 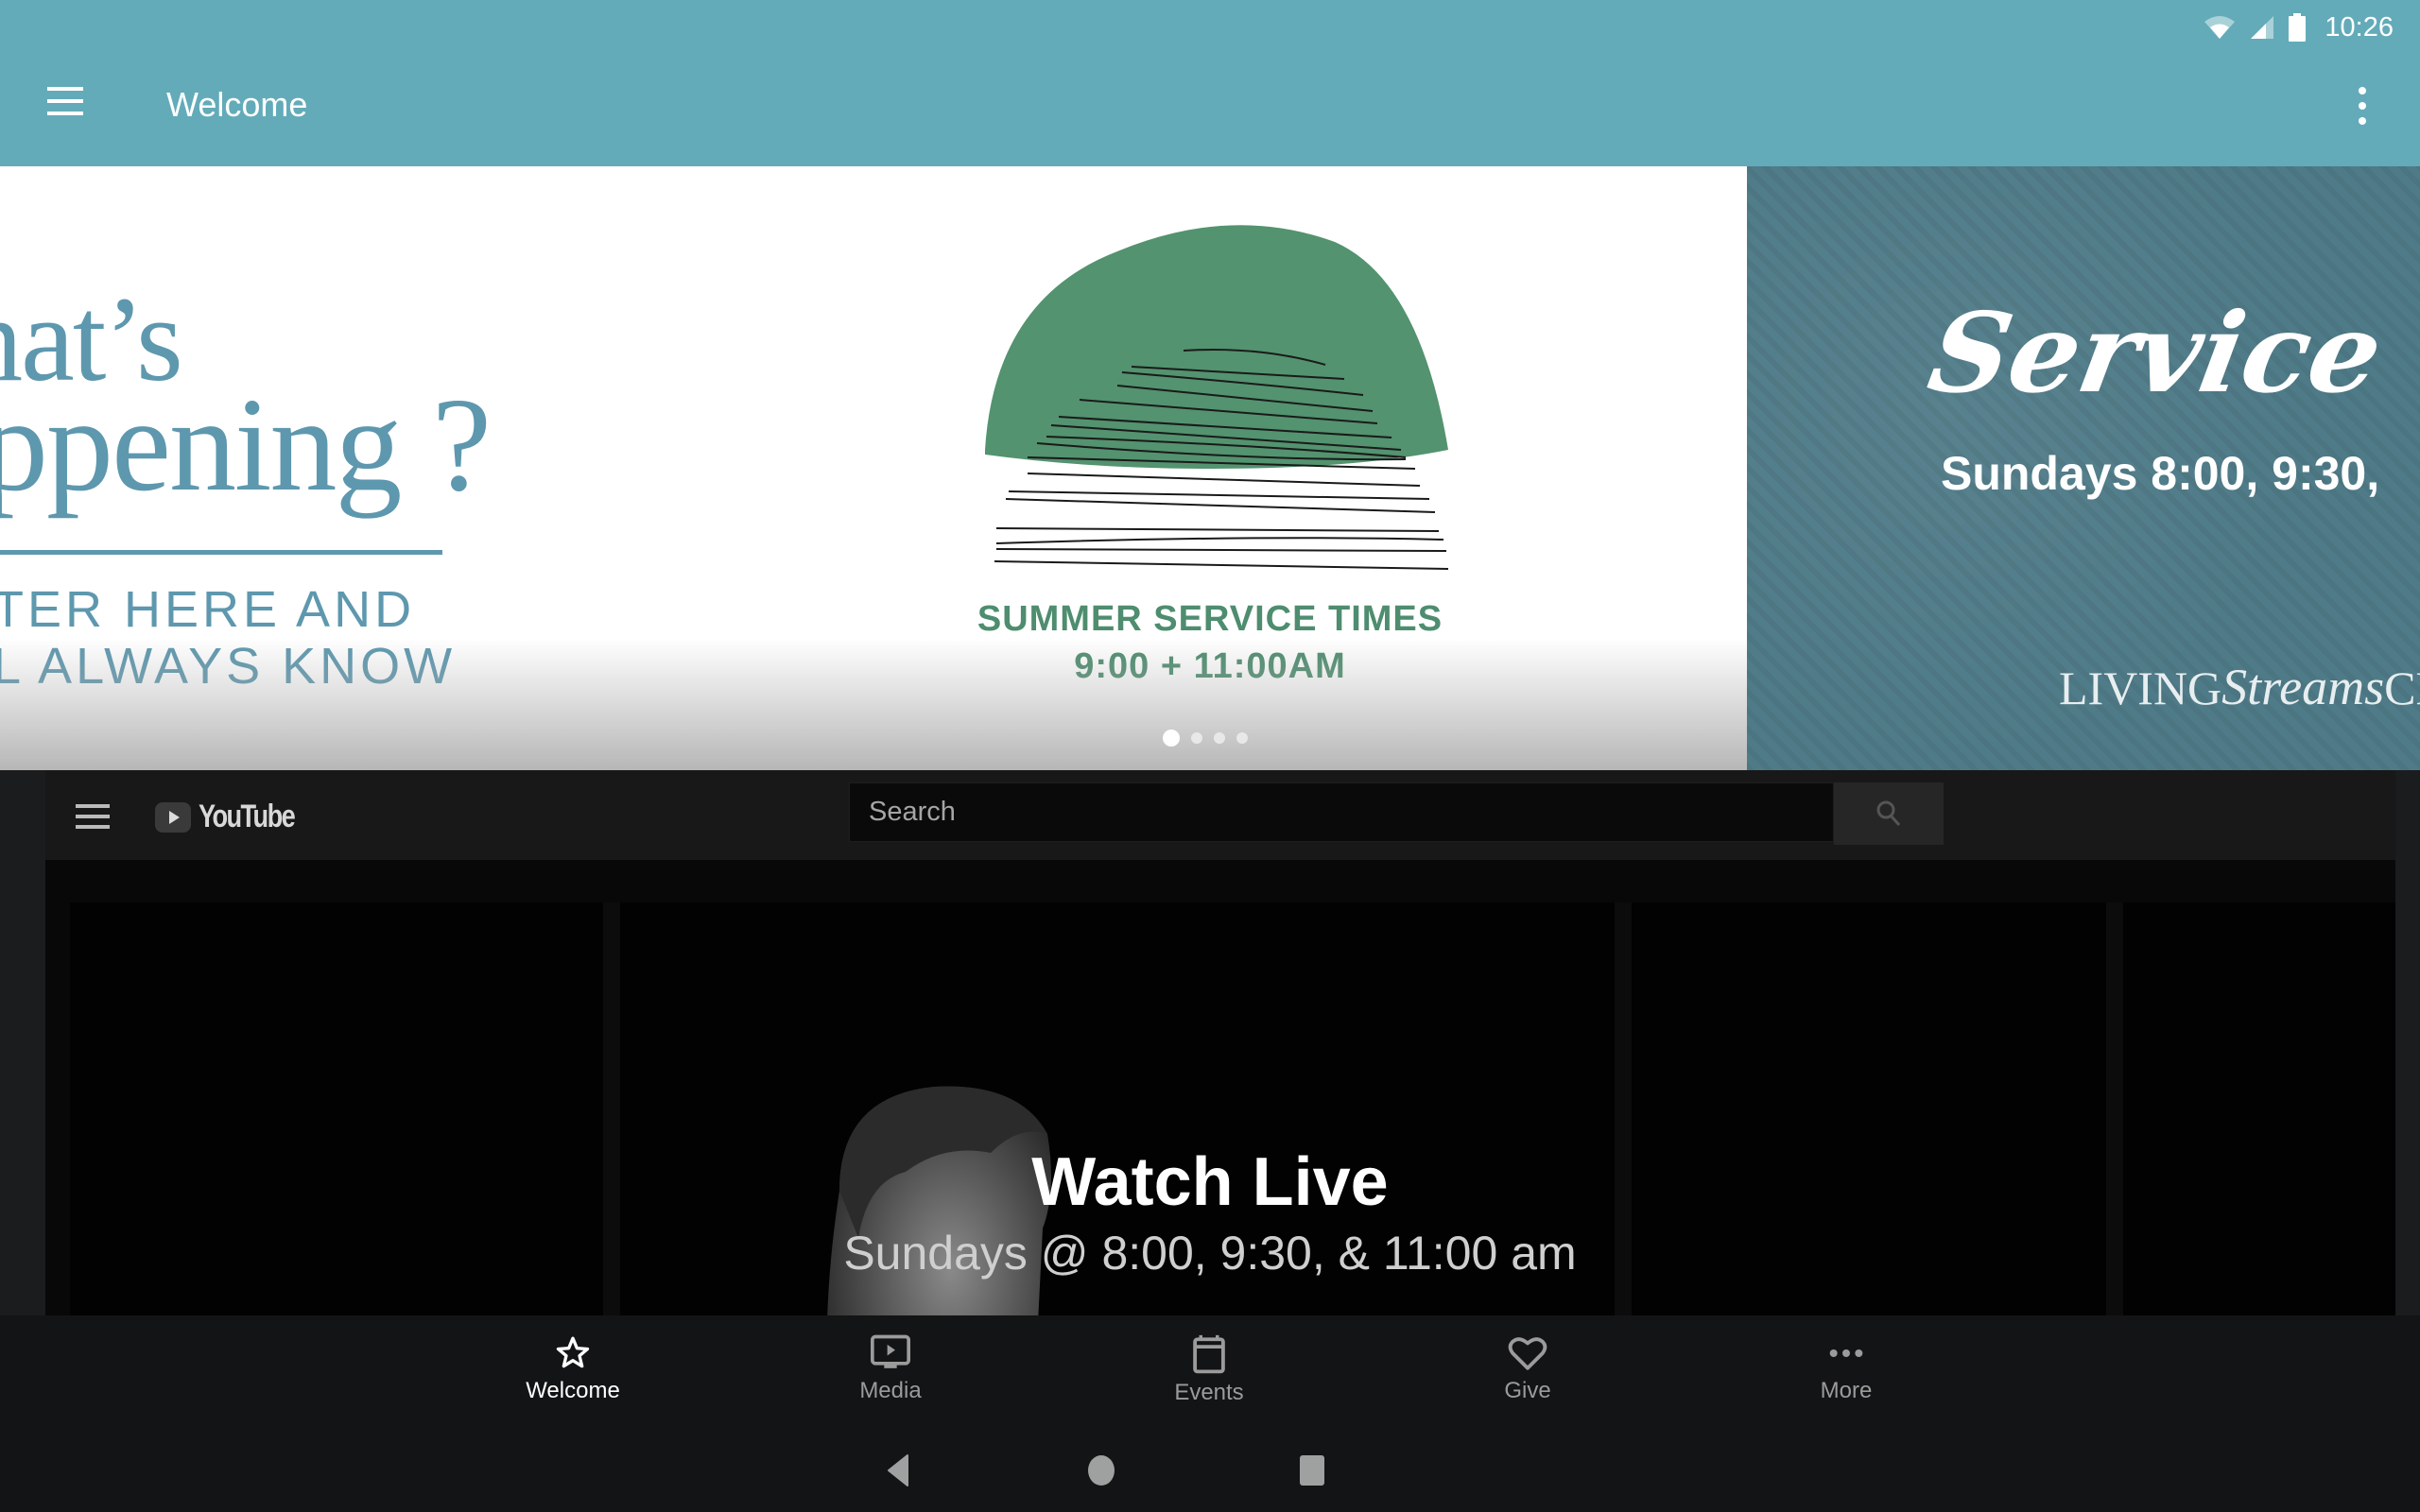 I want to click on search-icon, so click(x=1888, y=813).